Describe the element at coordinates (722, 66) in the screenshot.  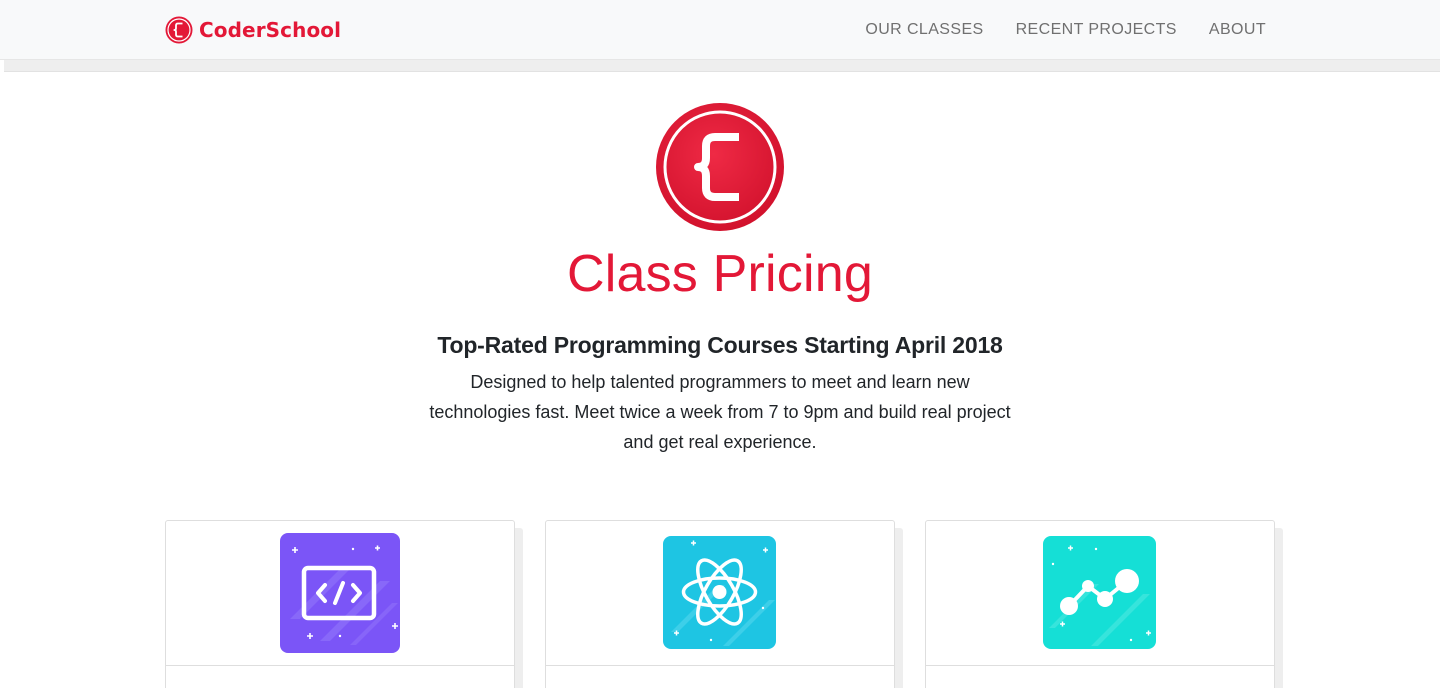
I see `navbar-shadow` at that location.